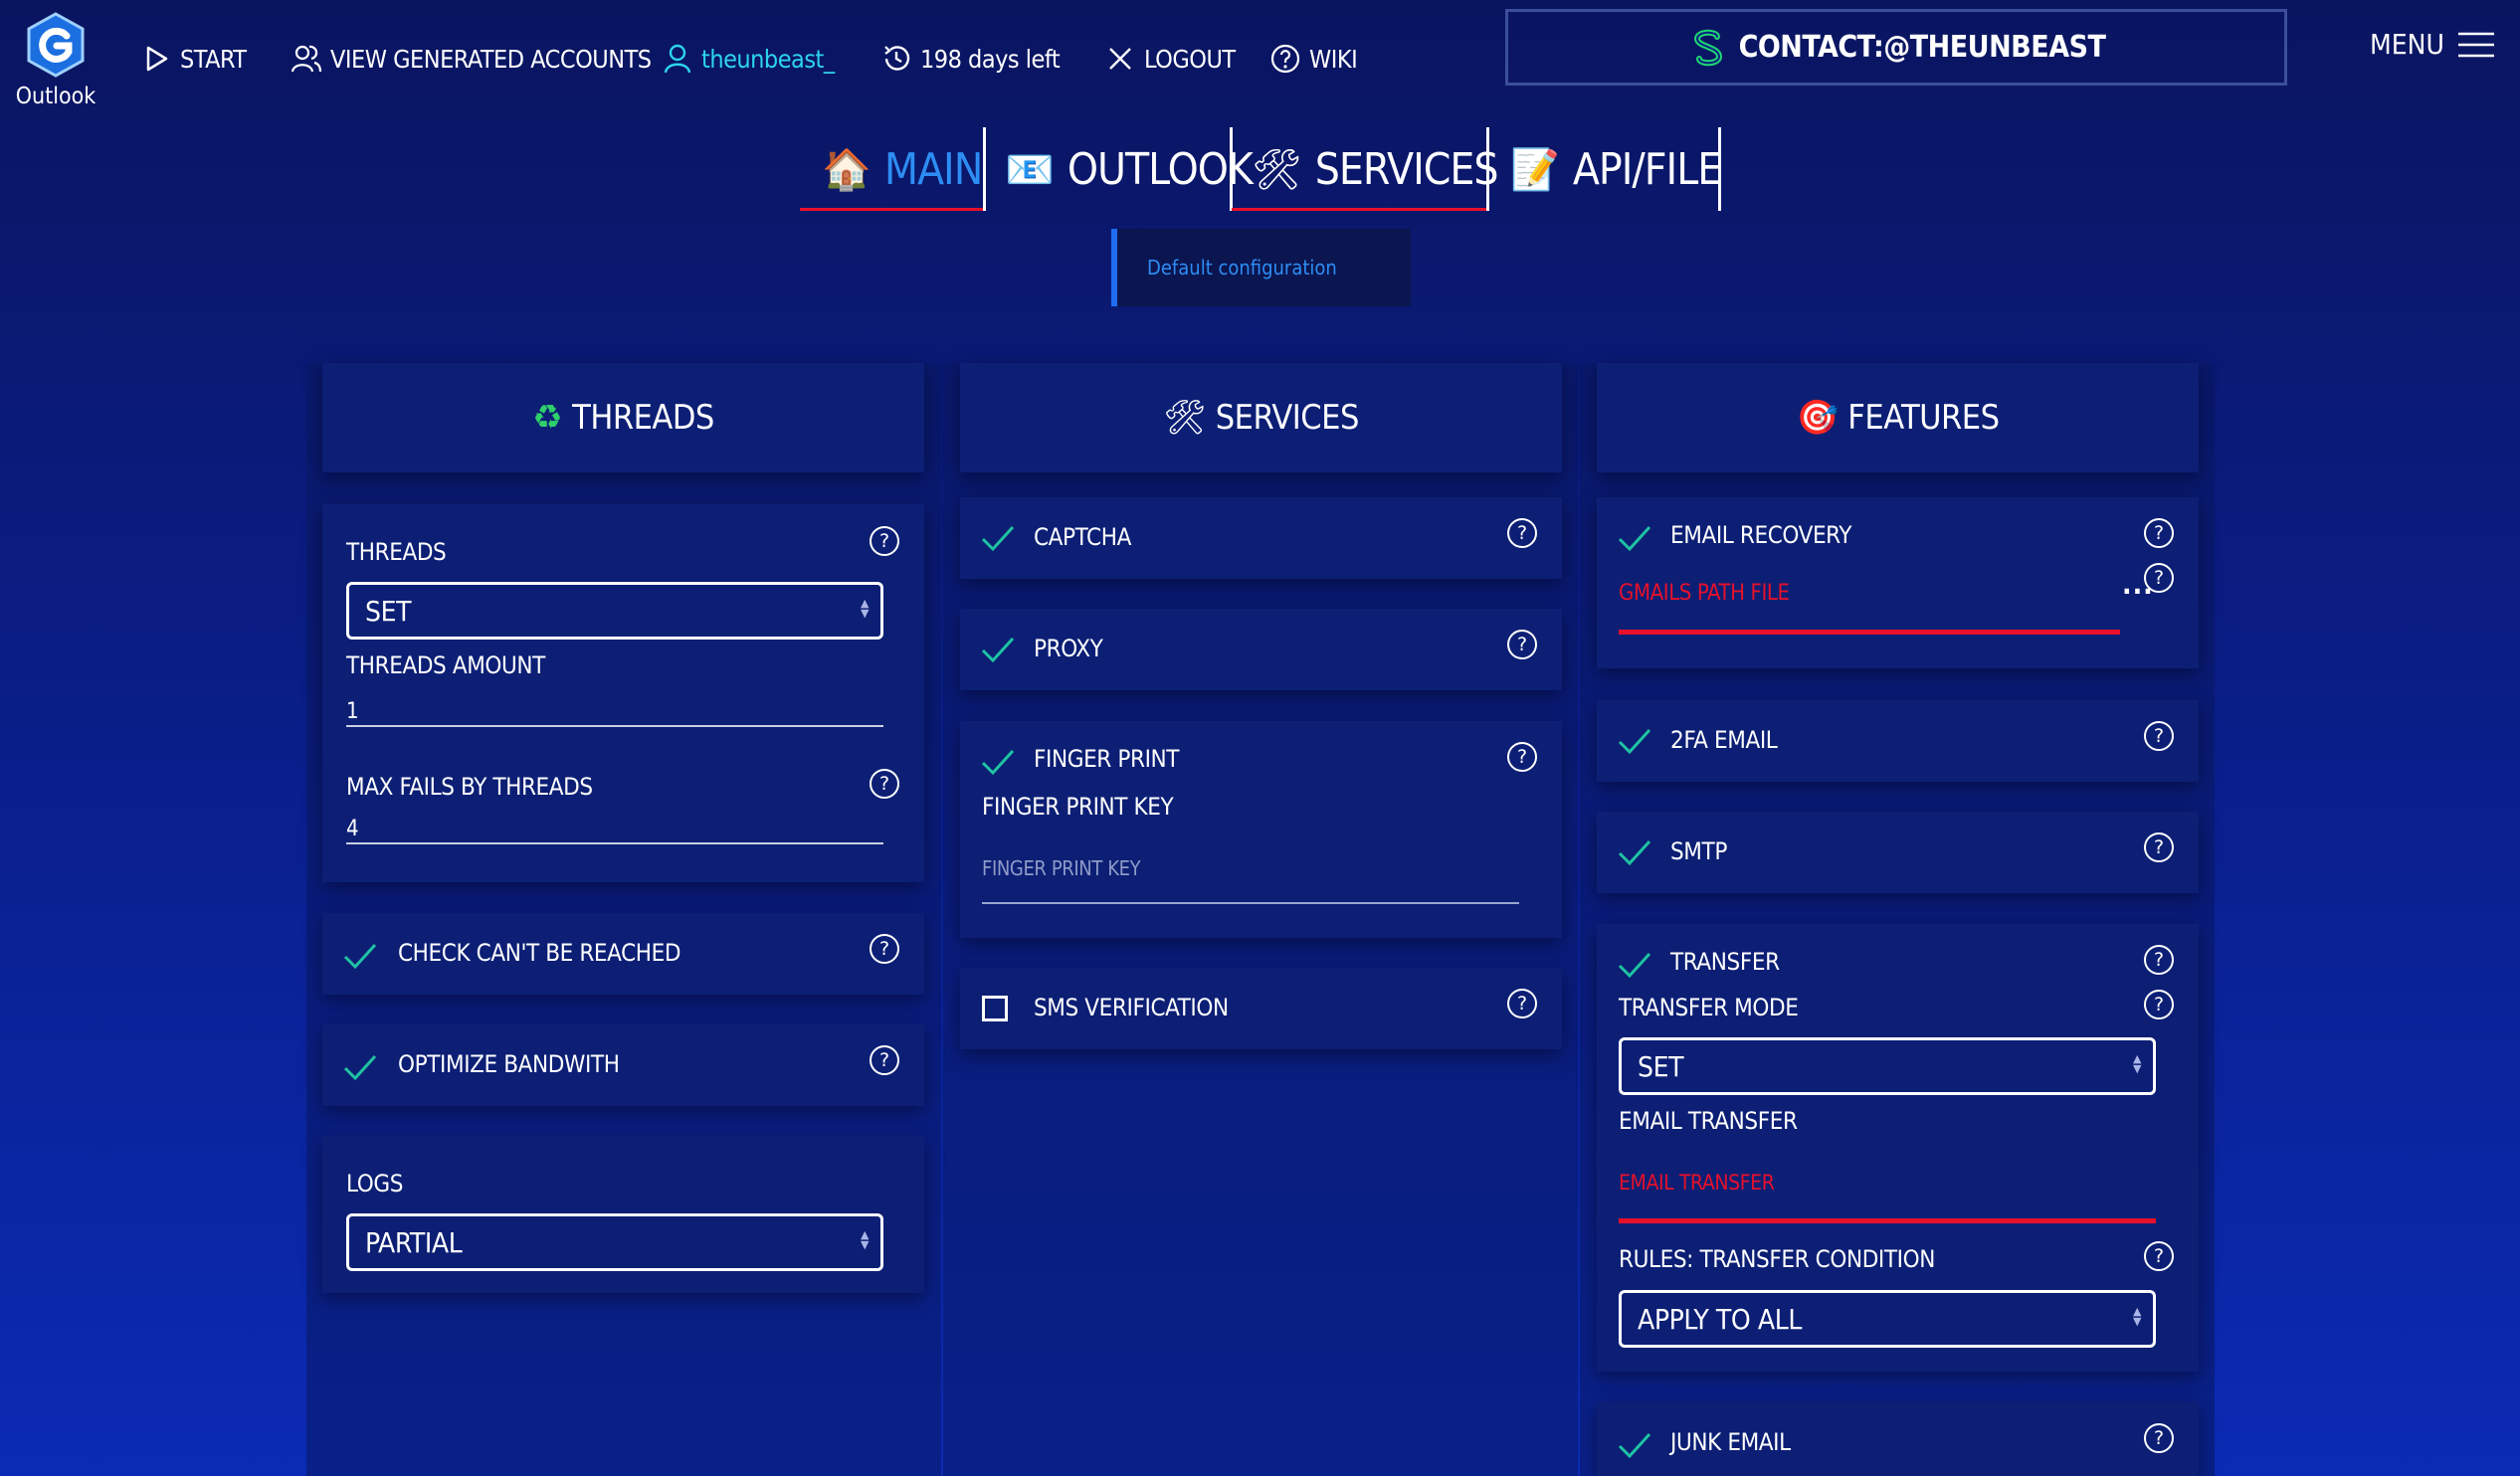  I want to click on rules-select-value: APPLY TO ALL, so click(1720, 1319).